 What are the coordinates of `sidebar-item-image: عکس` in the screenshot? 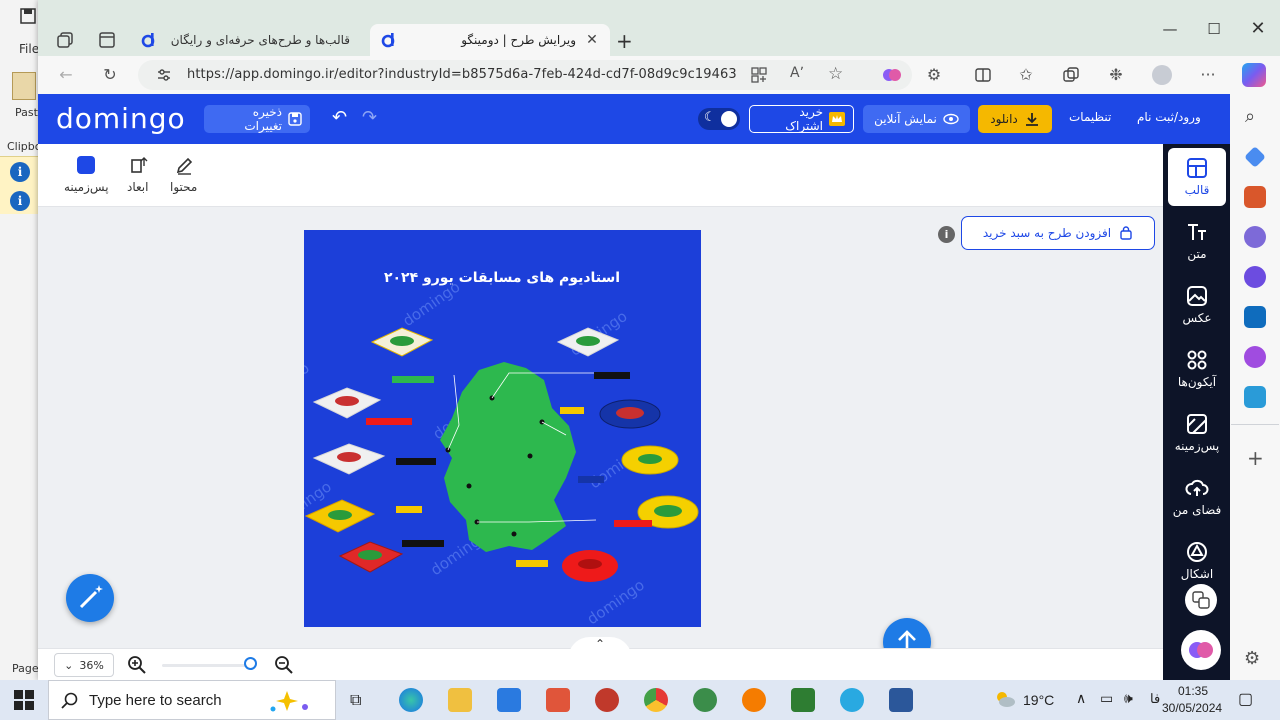 It's located at (1197, 305).